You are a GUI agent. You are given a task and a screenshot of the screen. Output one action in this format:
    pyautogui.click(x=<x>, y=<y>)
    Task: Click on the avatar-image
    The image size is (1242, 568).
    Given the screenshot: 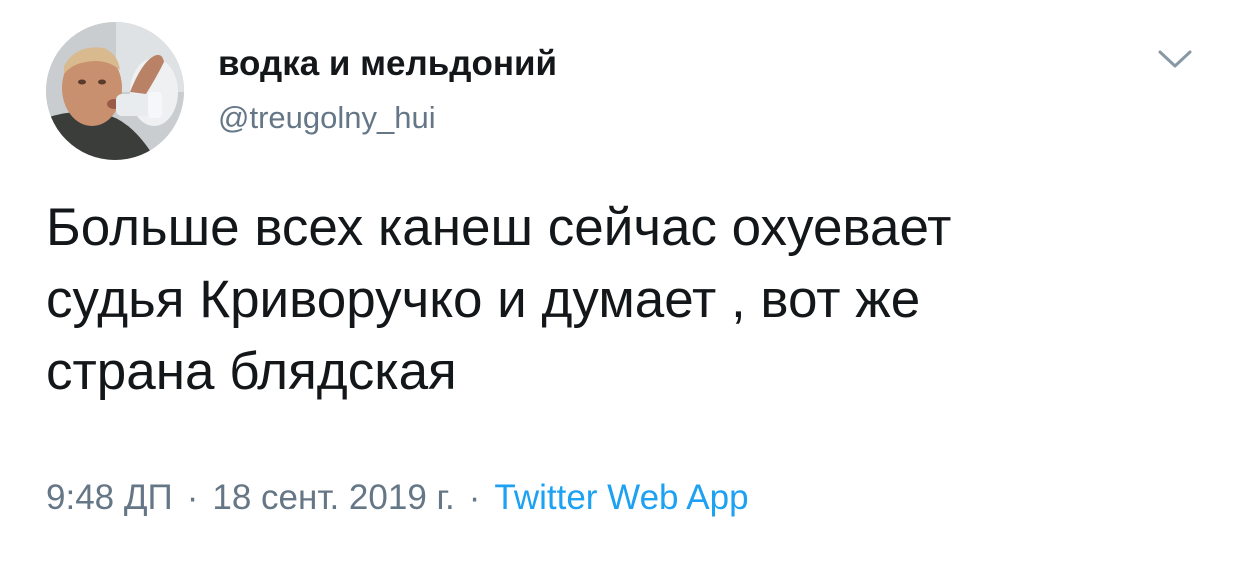 What is the action you would take?
    pyautogui.click(x=115, y=91)
    